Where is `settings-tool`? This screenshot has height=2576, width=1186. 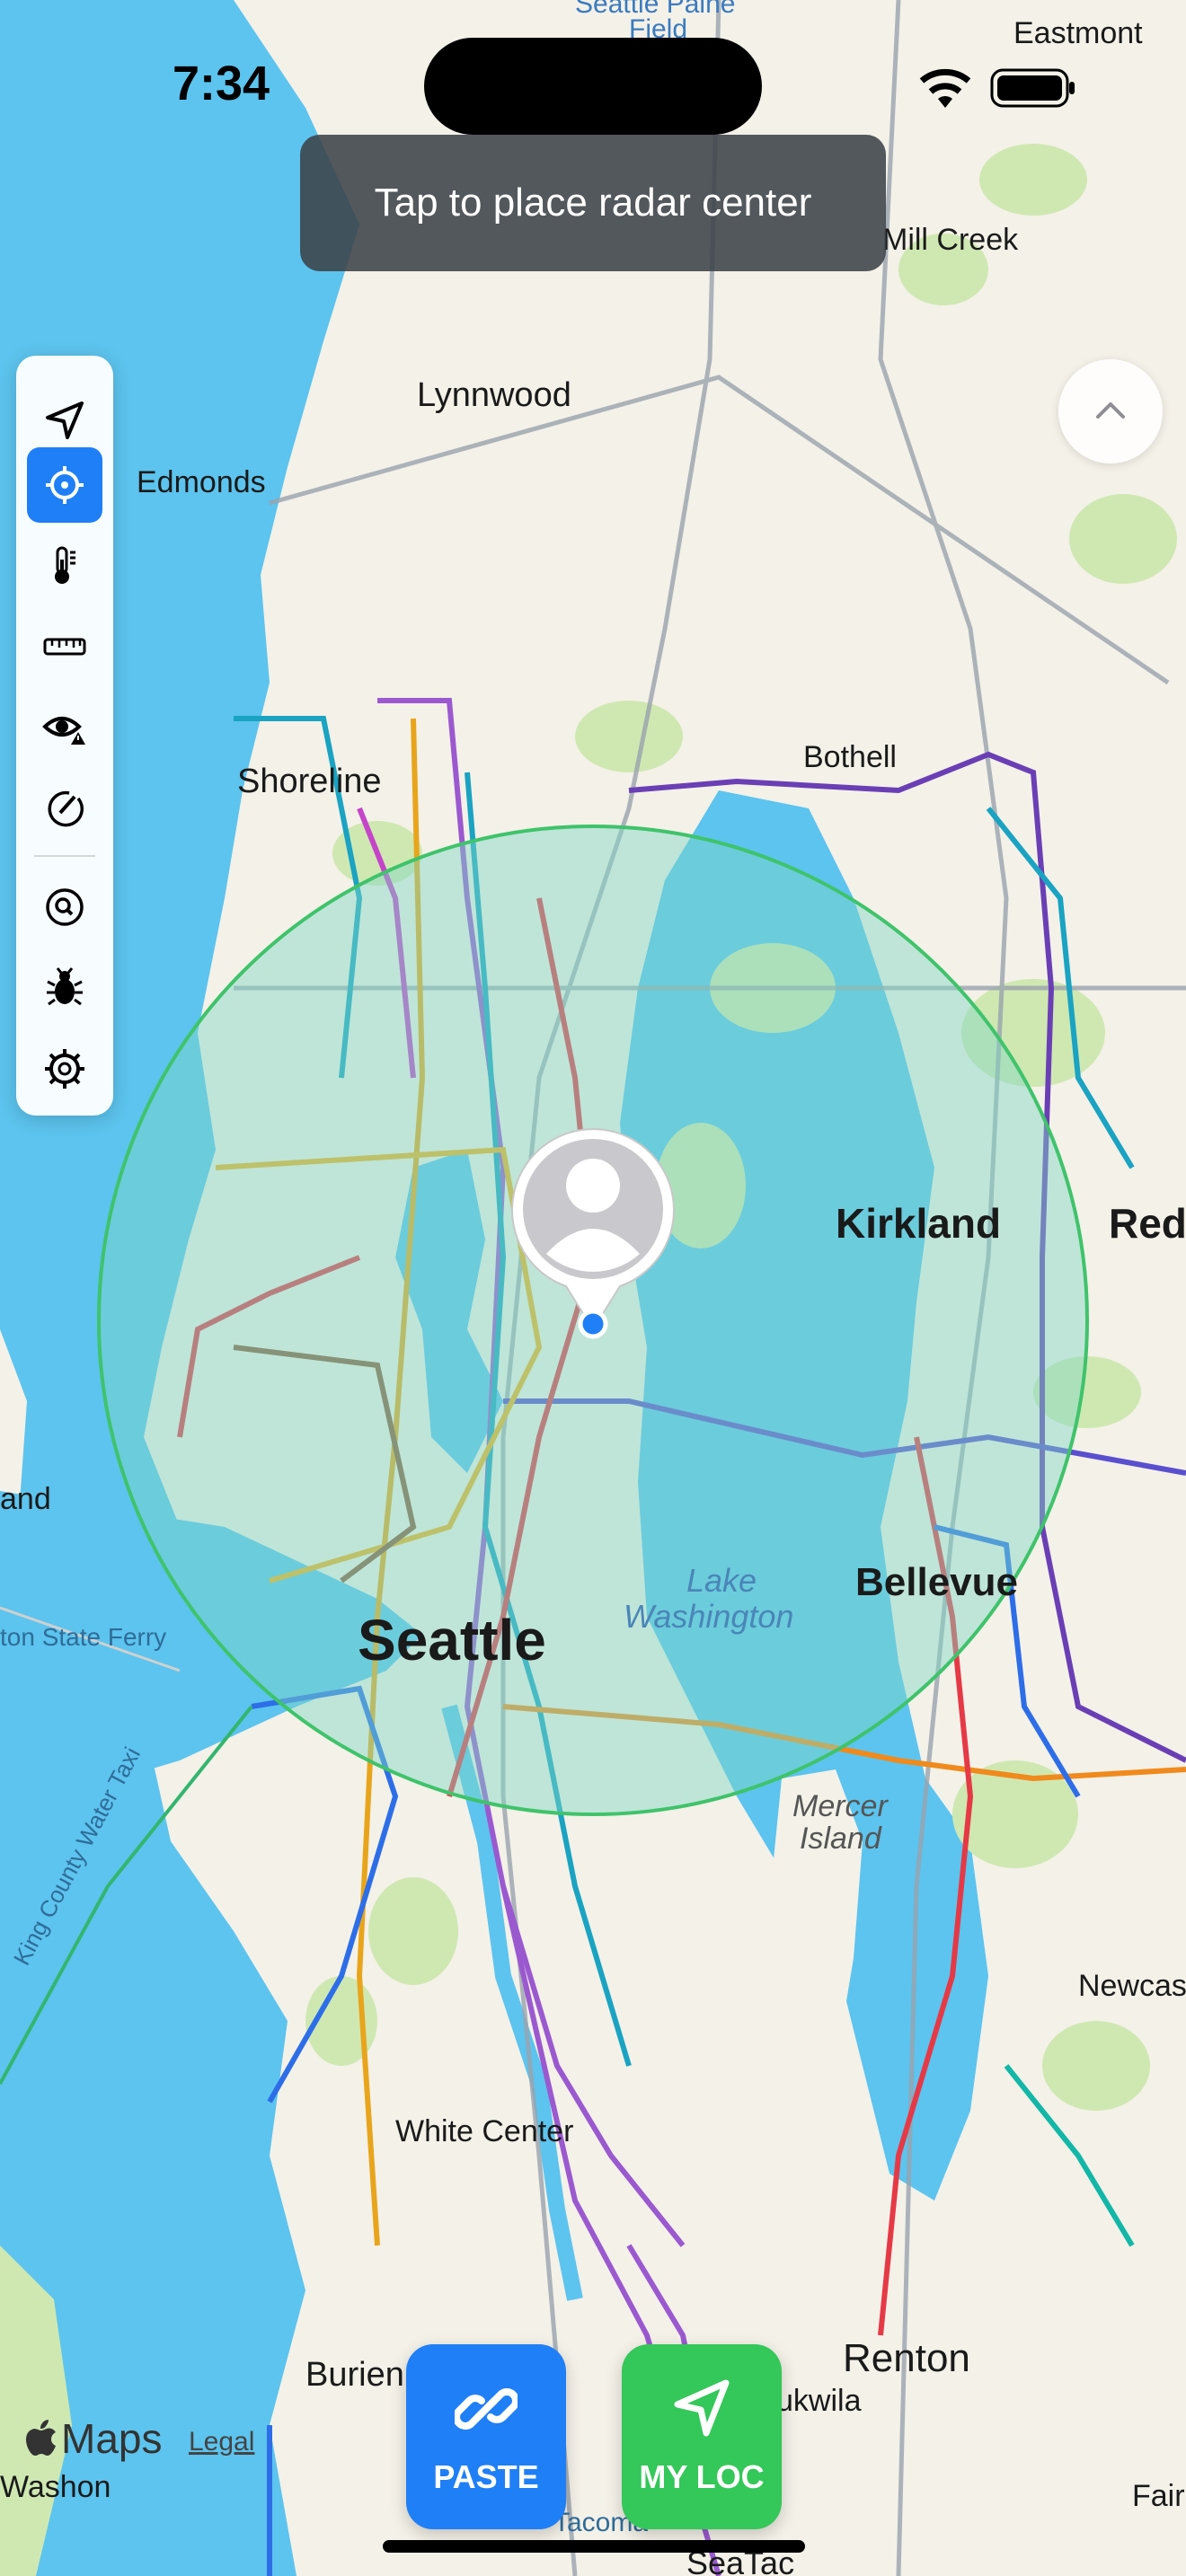
settings-tool is located at coordinates (64, 1069).